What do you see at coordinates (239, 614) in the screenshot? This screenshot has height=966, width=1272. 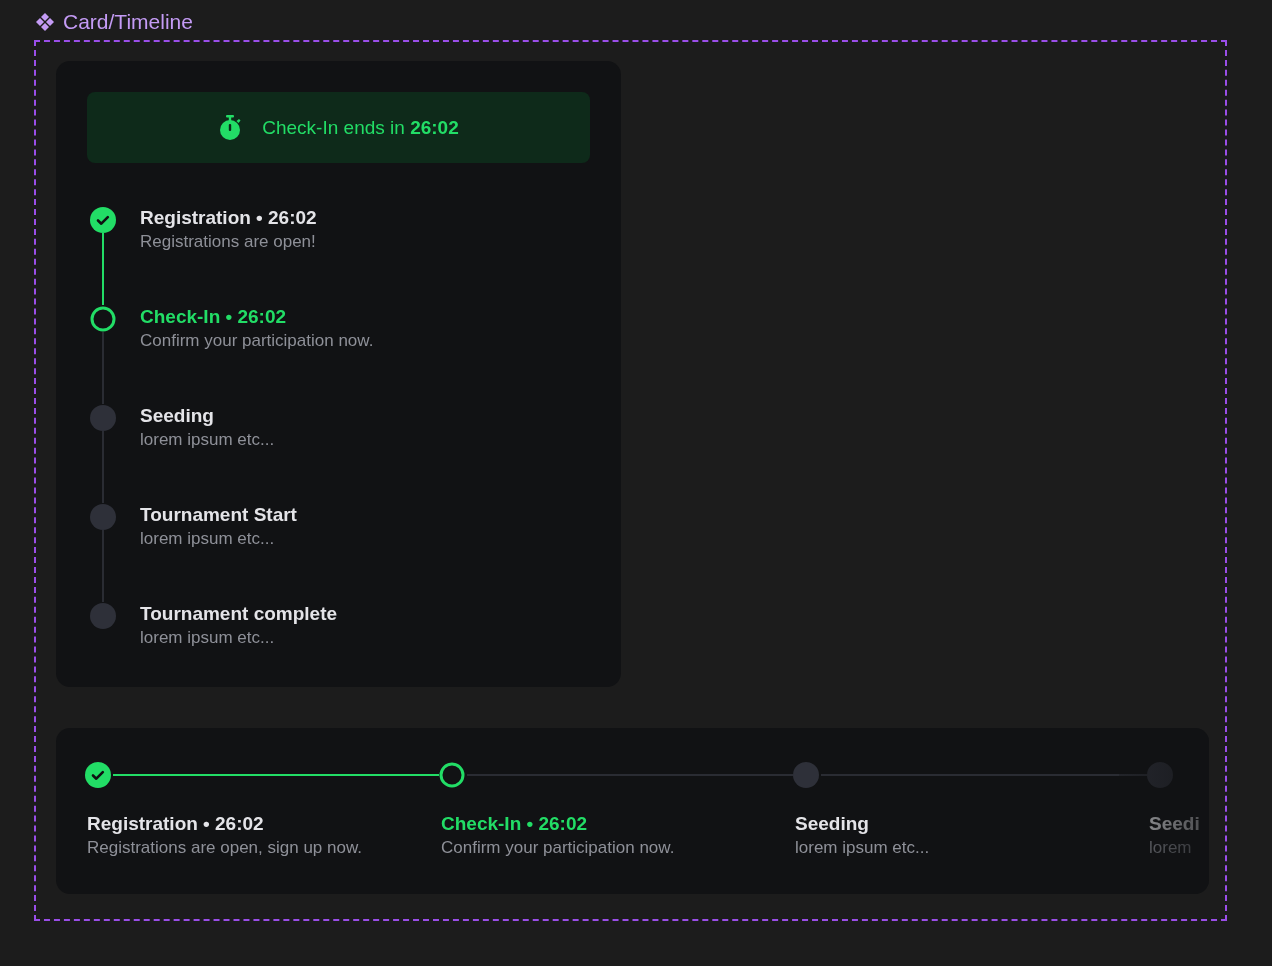 I see `step-title: Tournament complete` at bounding box center [239, 614].